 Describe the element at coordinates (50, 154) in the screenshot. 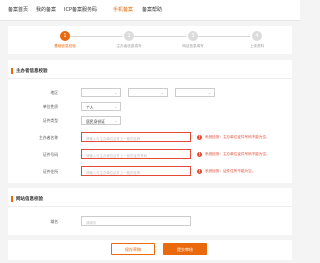

I see `id-number-label: 证件号码` at that location.